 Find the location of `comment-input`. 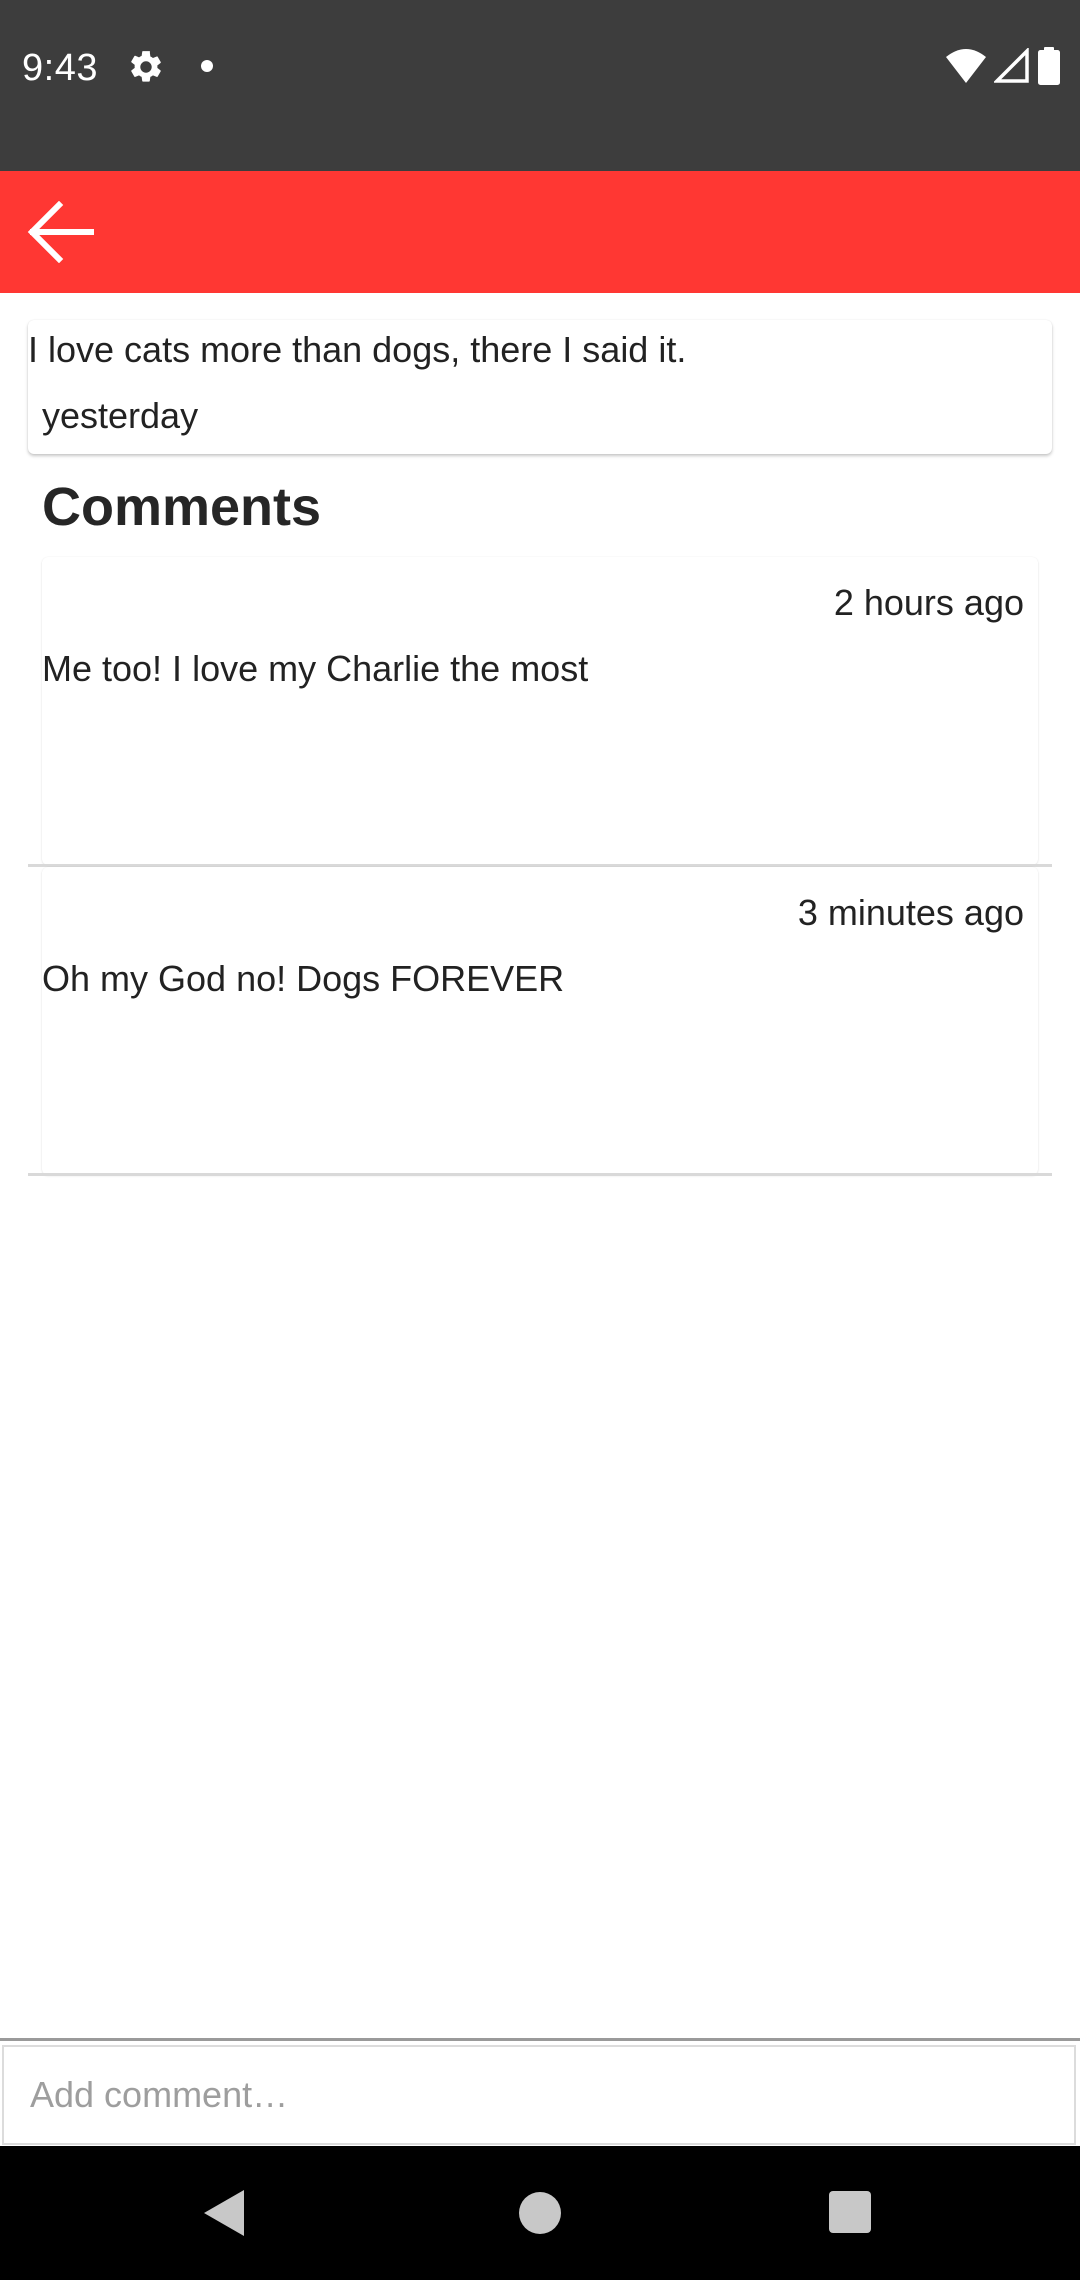

comment-input is located at coordinates (539, 2095).